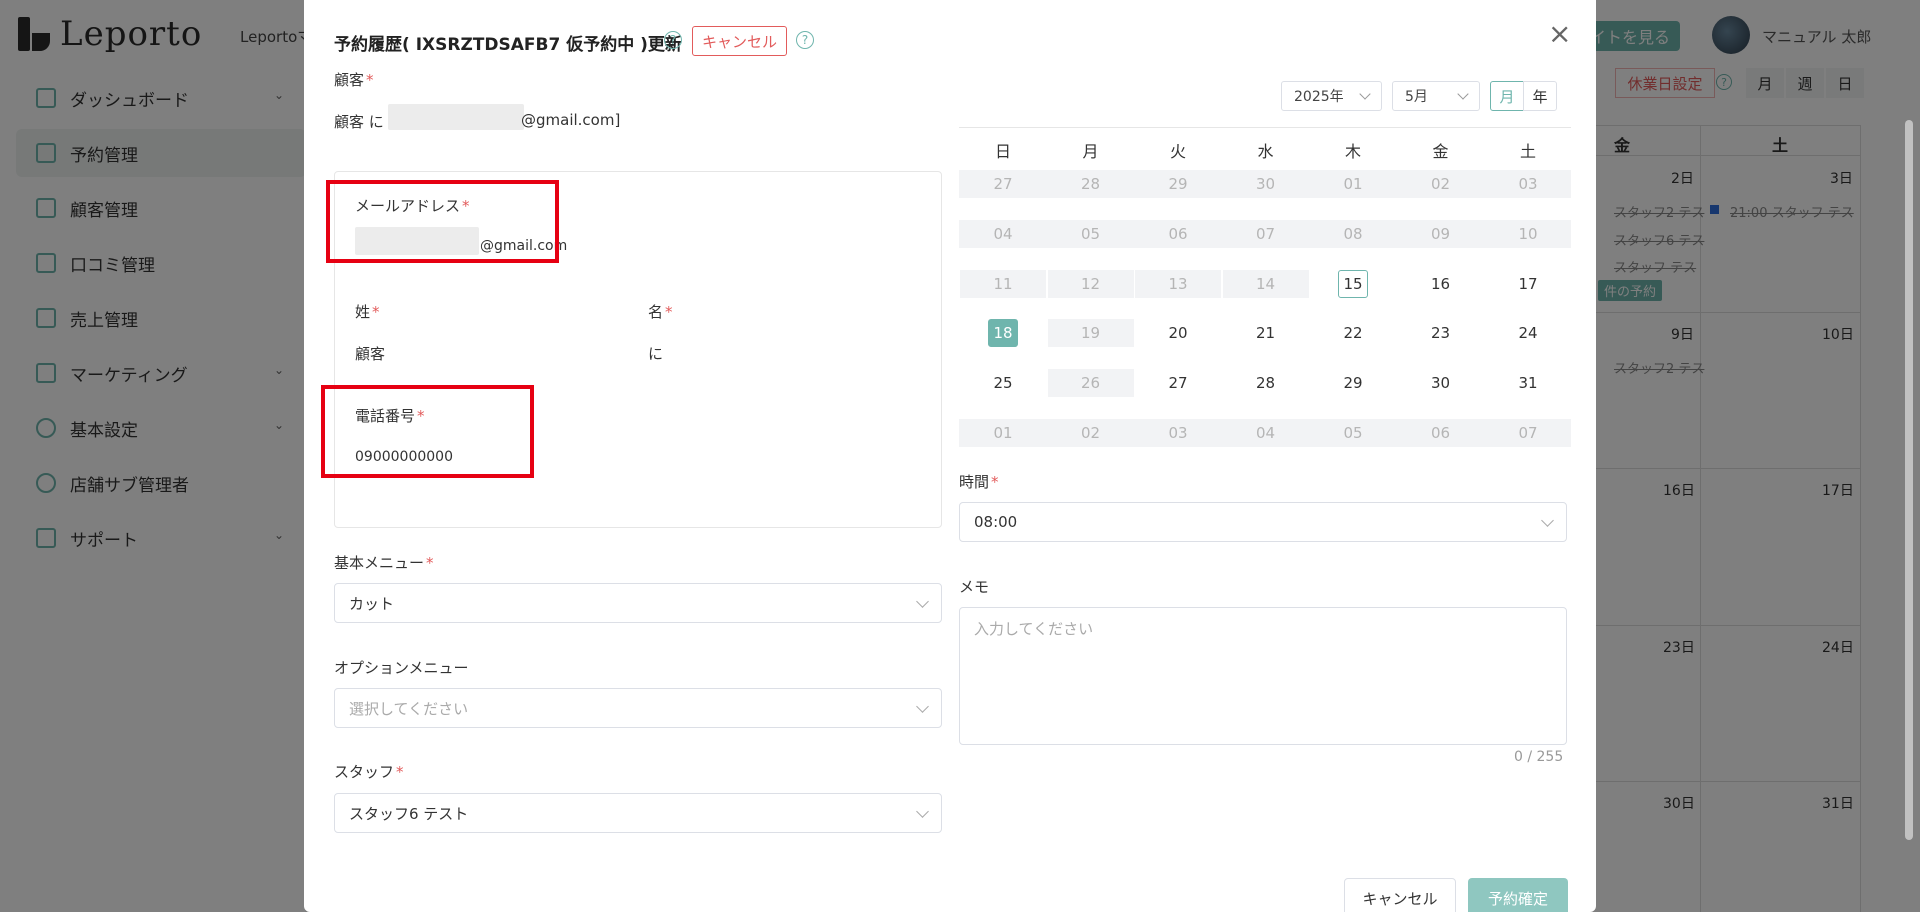  I want to click on calendar-day-number: 12, so click(1090, 284).